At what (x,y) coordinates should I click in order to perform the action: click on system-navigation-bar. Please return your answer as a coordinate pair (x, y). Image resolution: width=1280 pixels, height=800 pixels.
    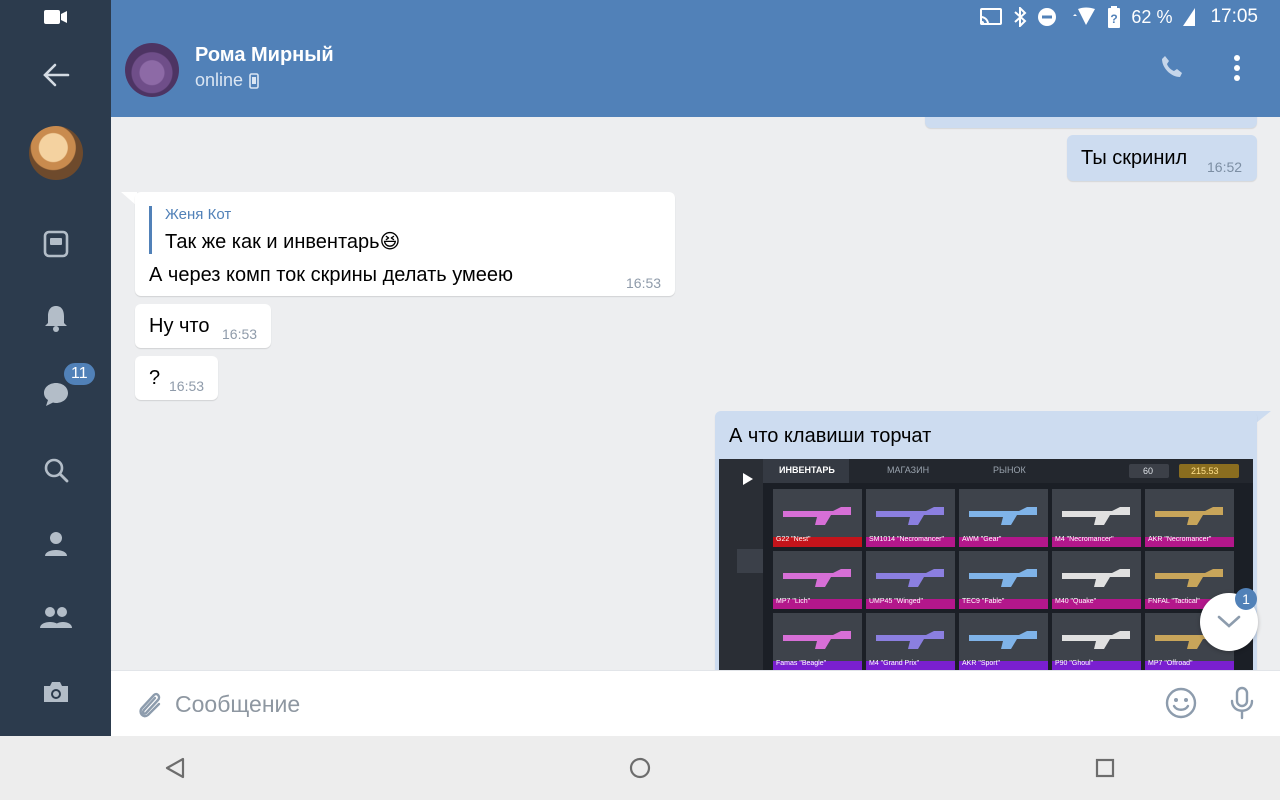
    Looking at the image, I should click on (640, 768).